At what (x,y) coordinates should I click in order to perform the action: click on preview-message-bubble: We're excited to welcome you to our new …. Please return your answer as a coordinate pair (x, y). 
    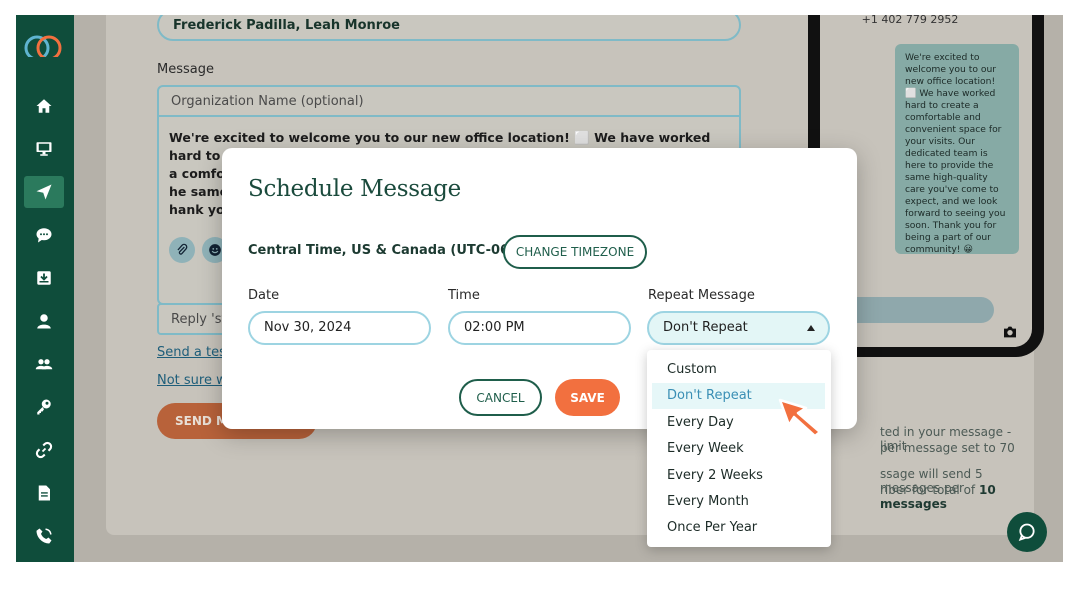
    Looking at the image, I should click on (957, 149).